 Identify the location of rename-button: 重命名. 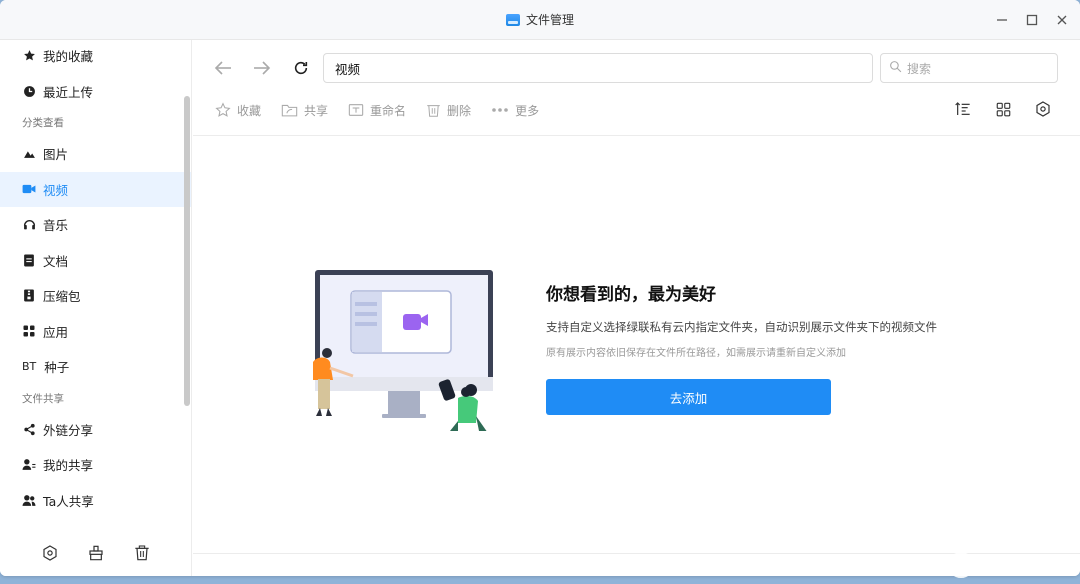
(377, 110).